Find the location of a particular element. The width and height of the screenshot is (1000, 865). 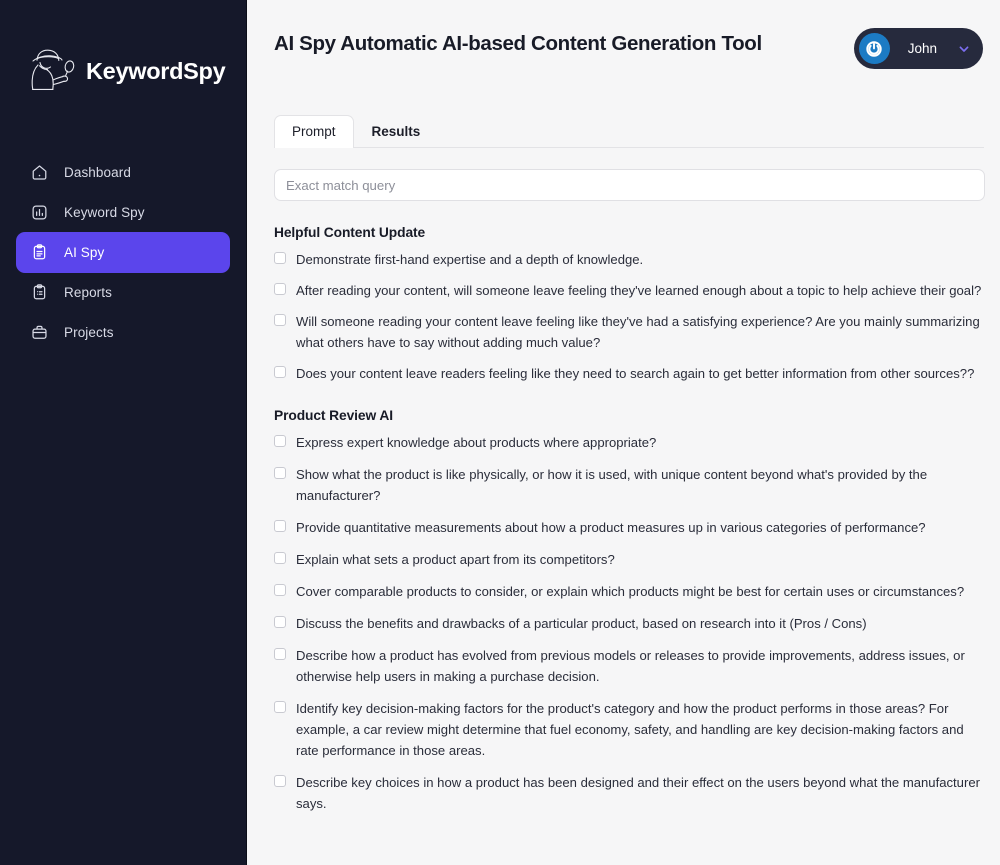

brand-name: KeywordSpy is located at coordinates (156, 70).